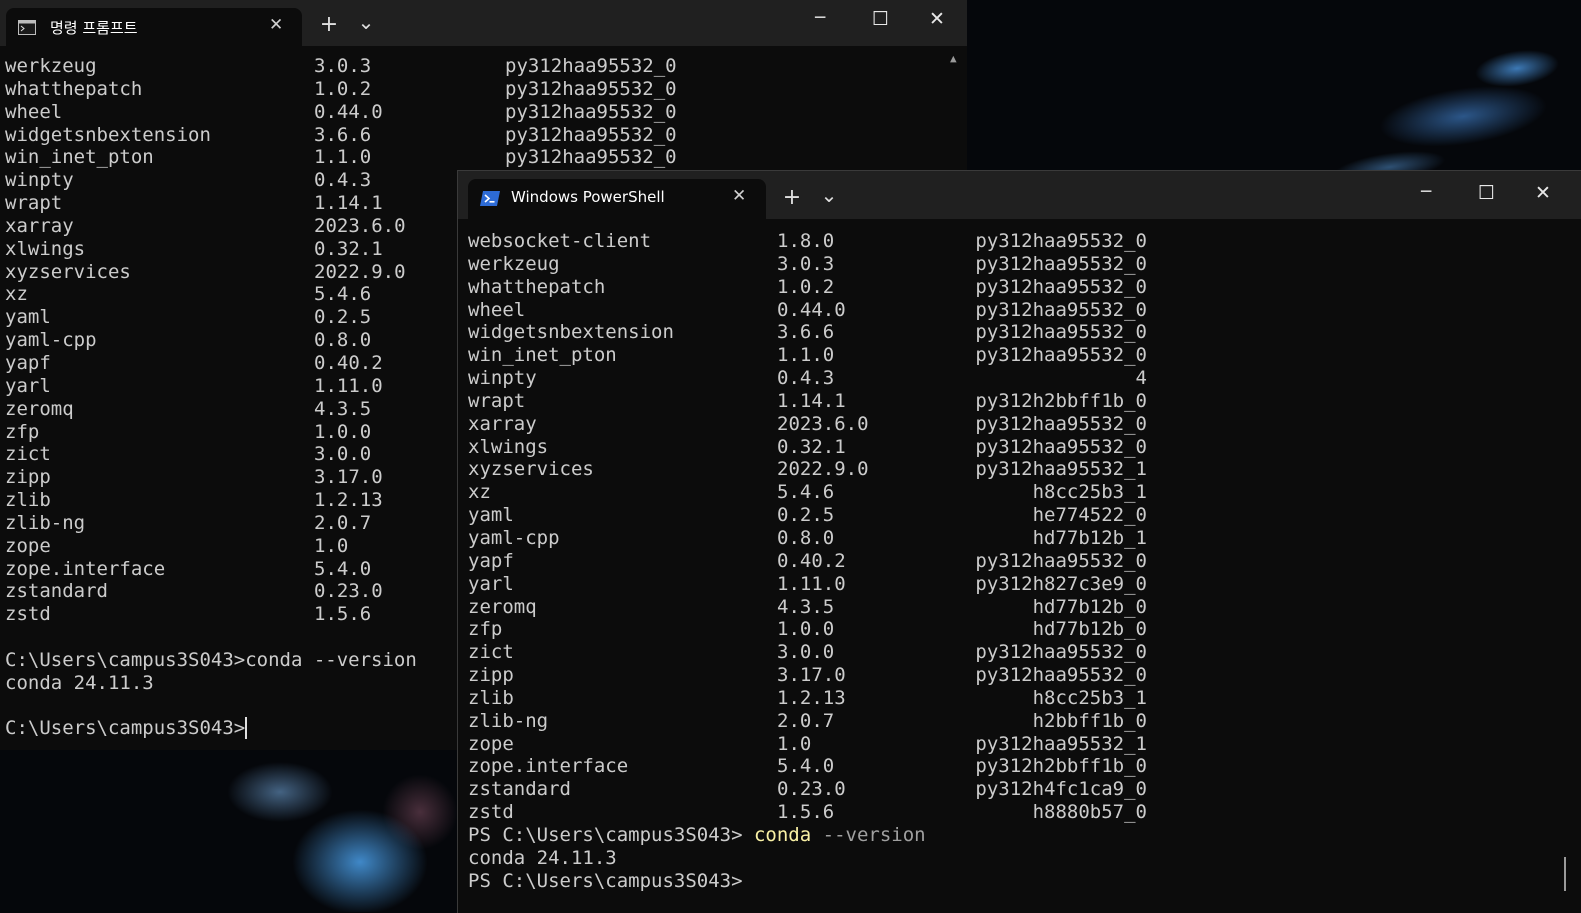 Image resolution: width=1581 pixels, height=913 pixels. What do you see at coordinates (811, 697) in the screenshot?
I see `package-version: 1.2.13` at bounding box center [811, 697].